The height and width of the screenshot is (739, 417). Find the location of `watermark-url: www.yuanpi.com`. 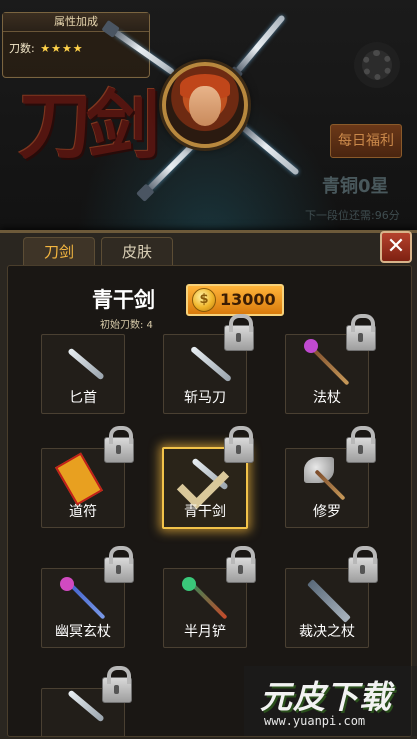

watermark-url: www.yuanpi.com is located at coordinates (315, 721).